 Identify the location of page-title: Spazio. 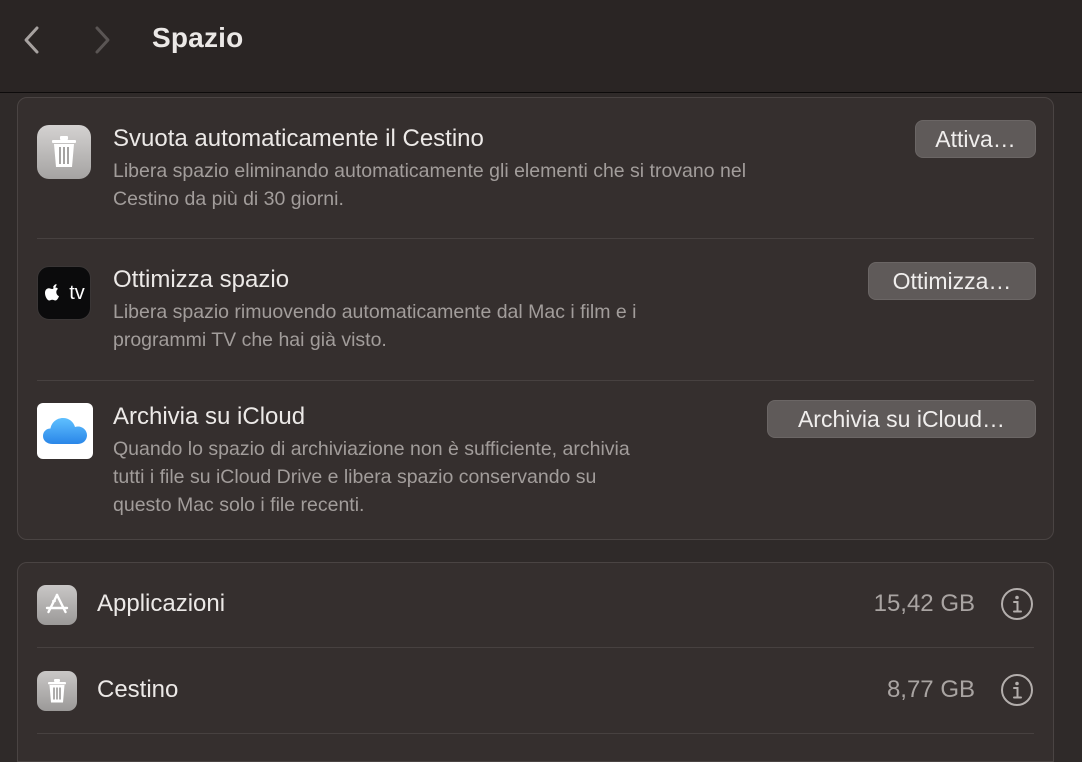
(198, 37).